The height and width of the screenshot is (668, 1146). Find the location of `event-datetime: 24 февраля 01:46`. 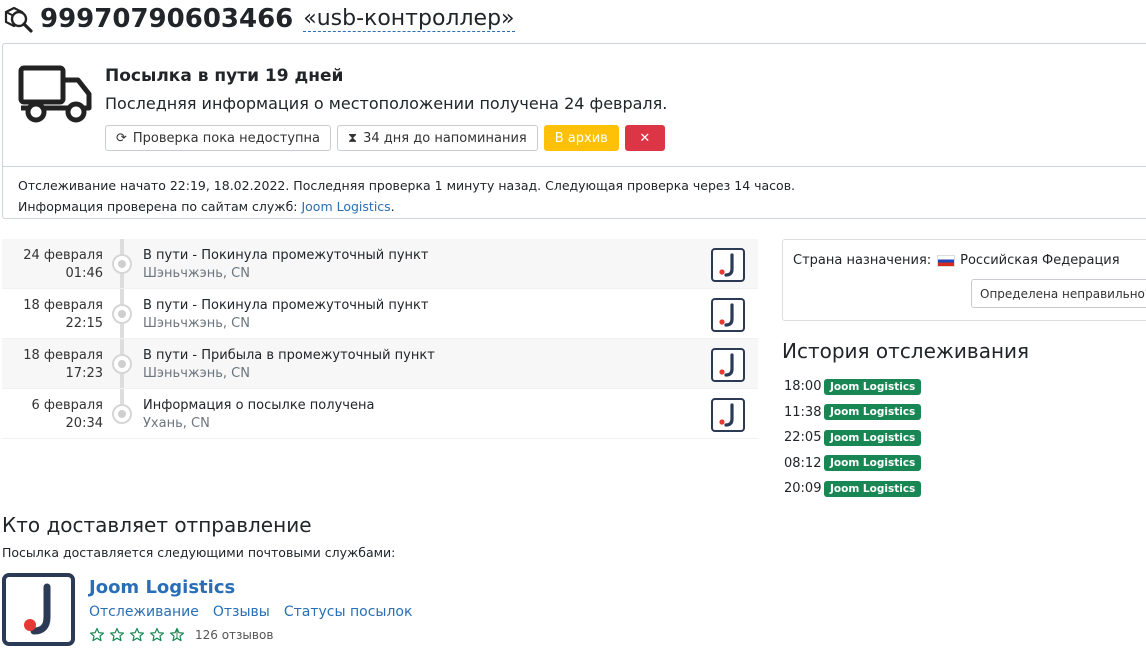

event-datetime: 24 февраля 01:46 is located at coordinates (63, 265).